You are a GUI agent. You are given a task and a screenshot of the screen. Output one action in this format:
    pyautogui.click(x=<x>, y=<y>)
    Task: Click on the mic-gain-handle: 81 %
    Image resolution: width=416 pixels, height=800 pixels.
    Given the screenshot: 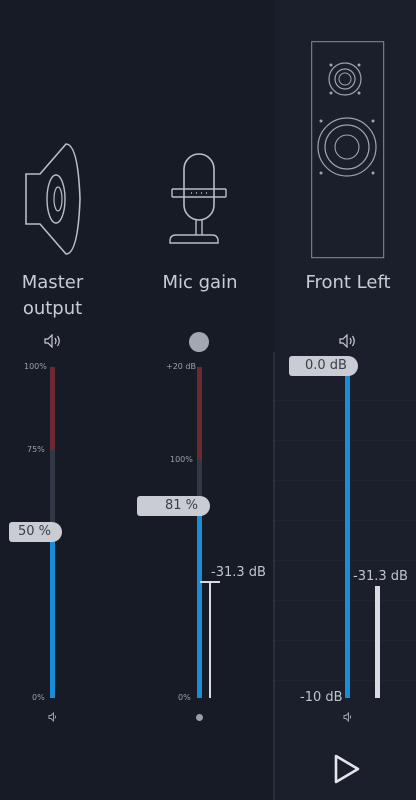 What is the action you would take?
    pyautogui.click(x=173, y=506)
    